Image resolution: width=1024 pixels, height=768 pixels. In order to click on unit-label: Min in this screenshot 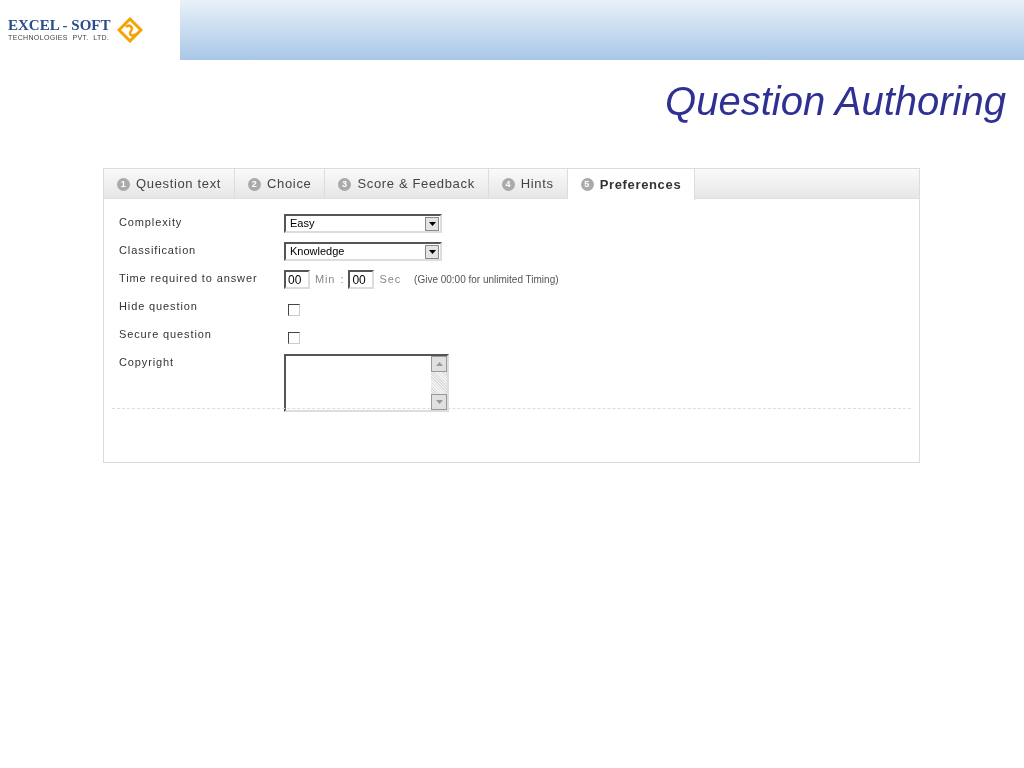, I will do `click(325, 280)`.